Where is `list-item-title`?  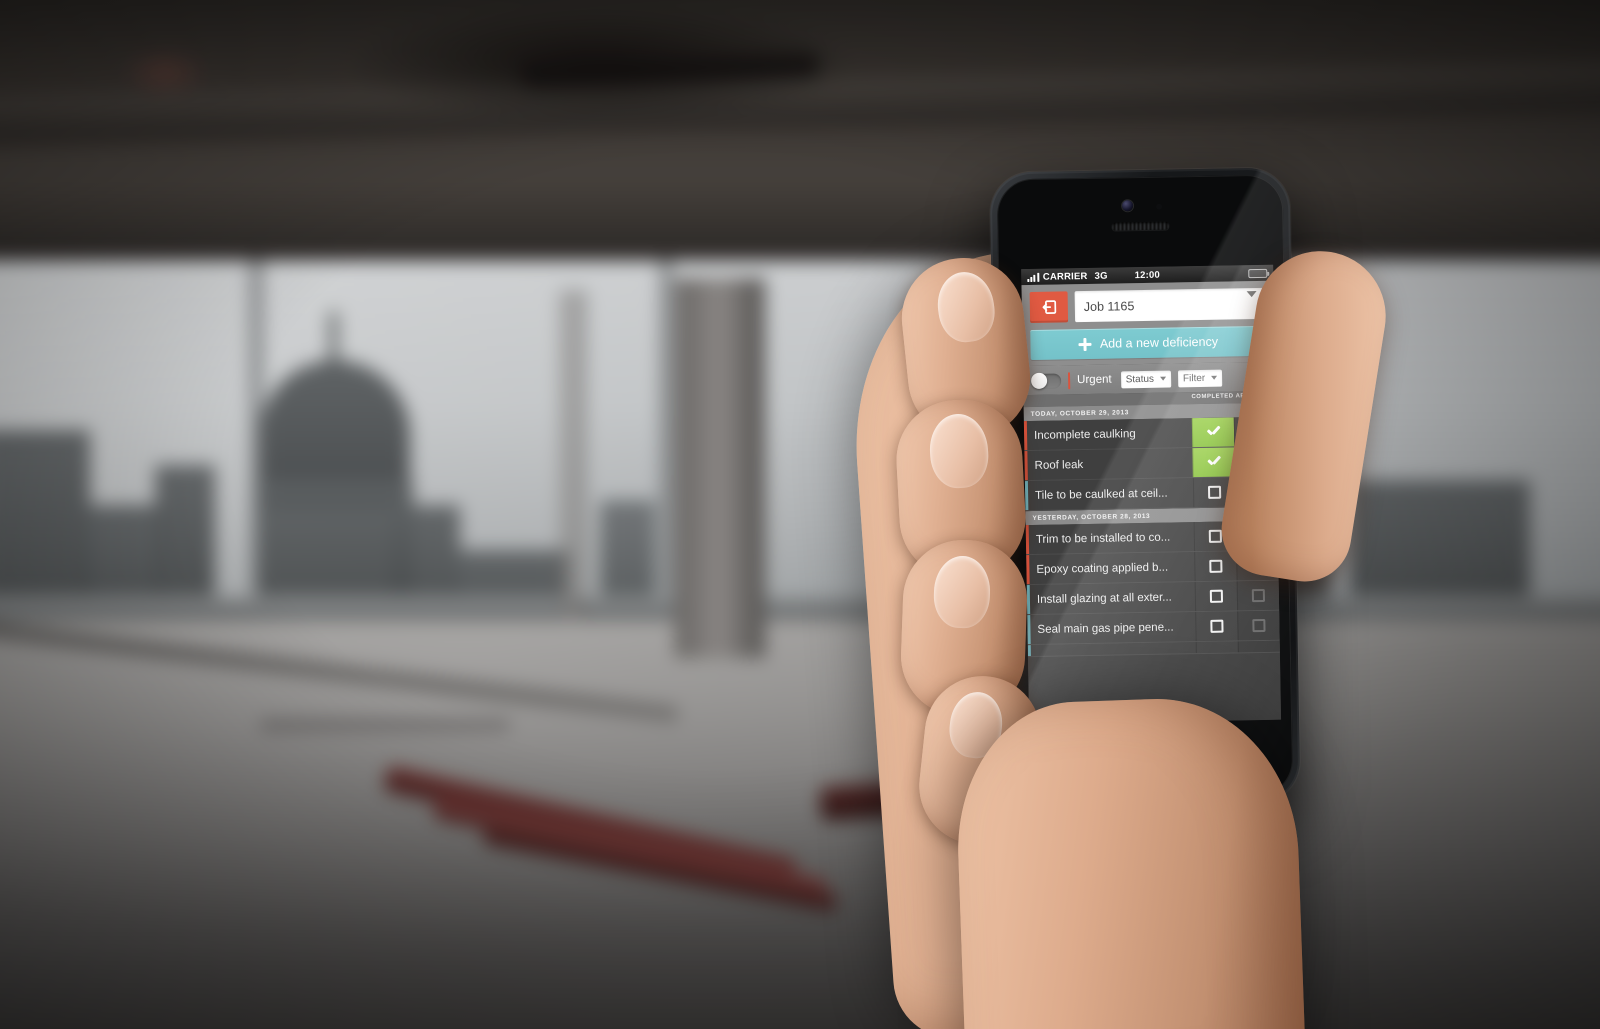 list-item-title is located at coordinates (1113, 649).